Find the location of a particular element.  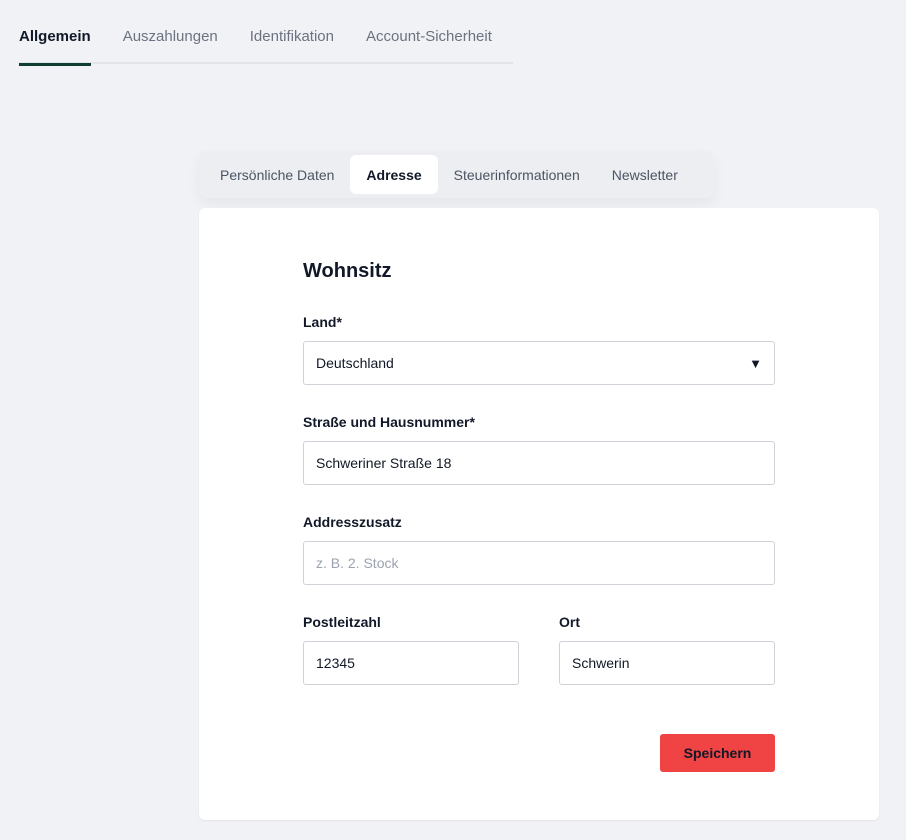

caret-down-icon: ▼ is located at coordinates (755, 363).